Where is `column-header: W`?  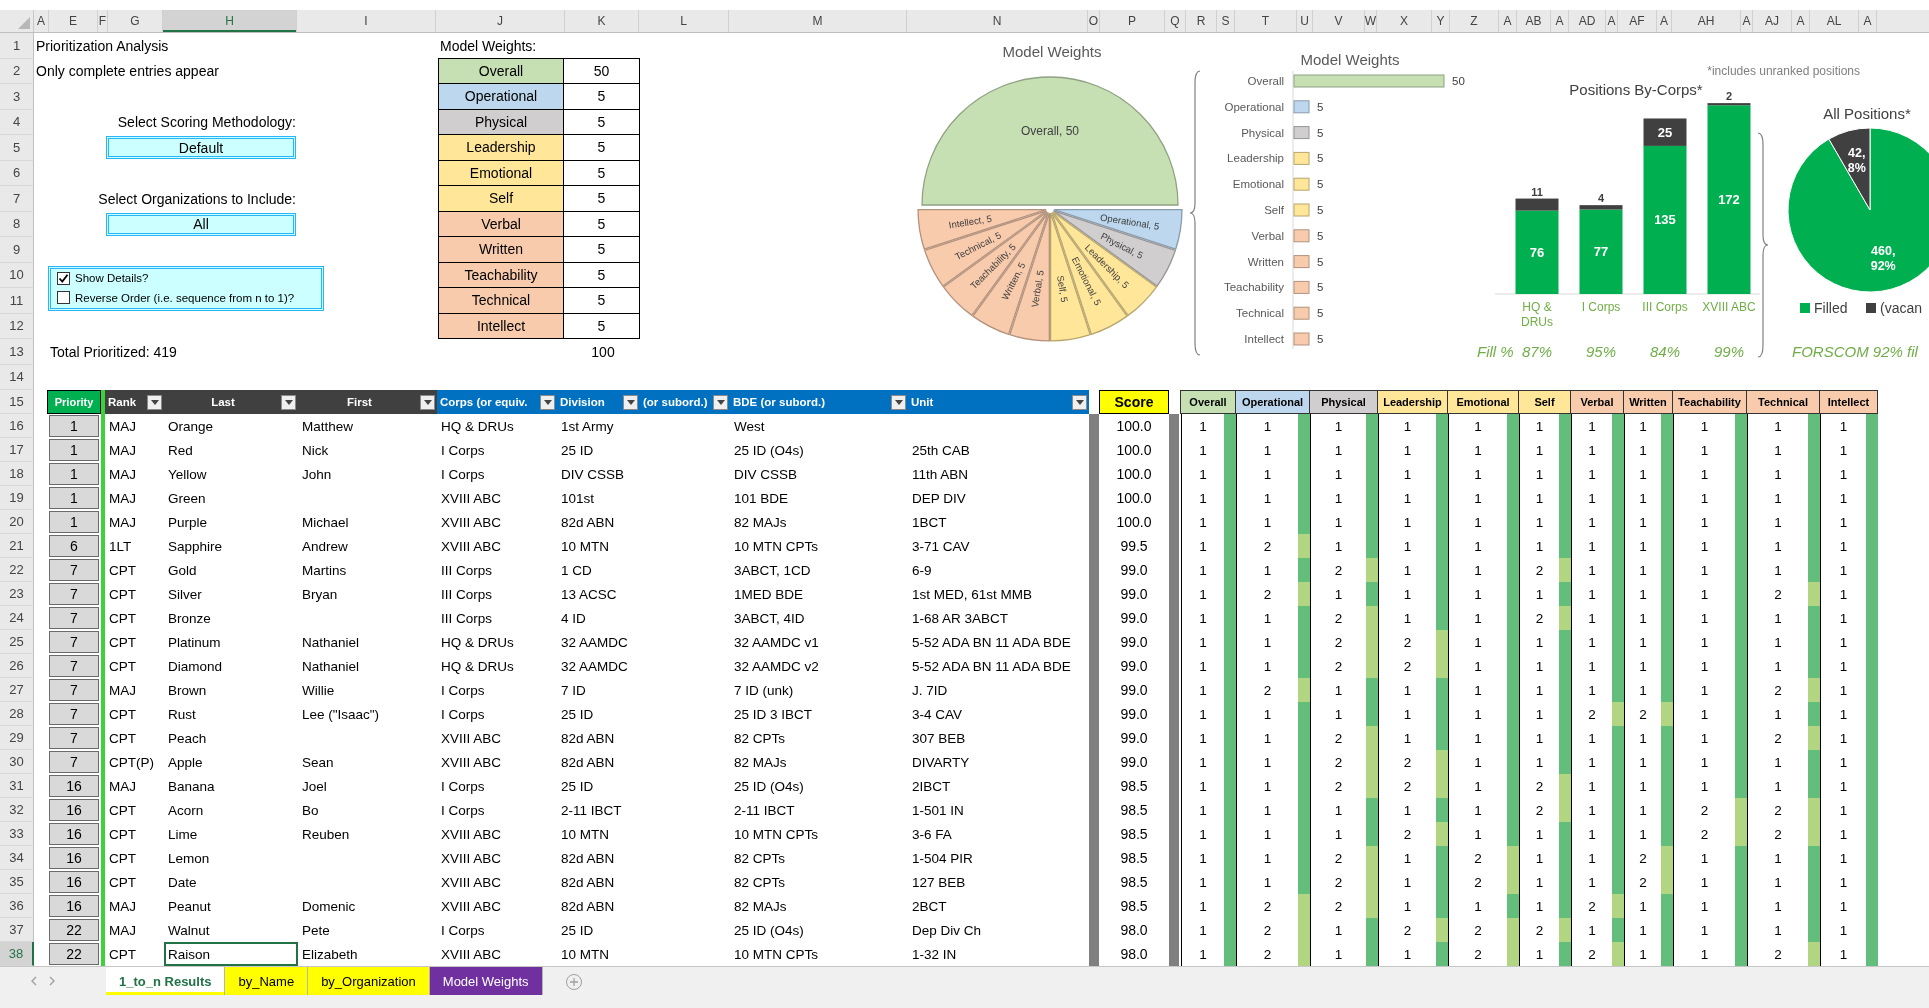
column-header: W is located at coordinates (1371, 21).